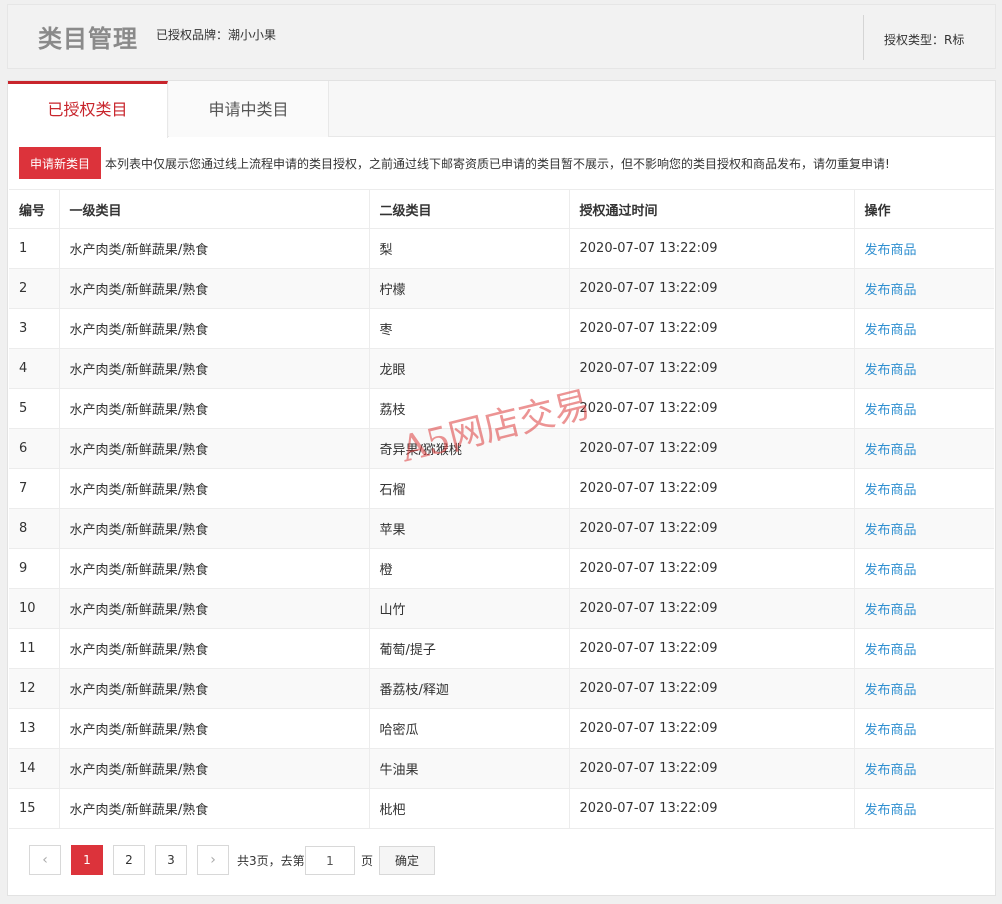 Image resolution: width=1002 pixels, height=904 pixels. I want to click on confirm-goto-button: 确定, so click(407, 860).